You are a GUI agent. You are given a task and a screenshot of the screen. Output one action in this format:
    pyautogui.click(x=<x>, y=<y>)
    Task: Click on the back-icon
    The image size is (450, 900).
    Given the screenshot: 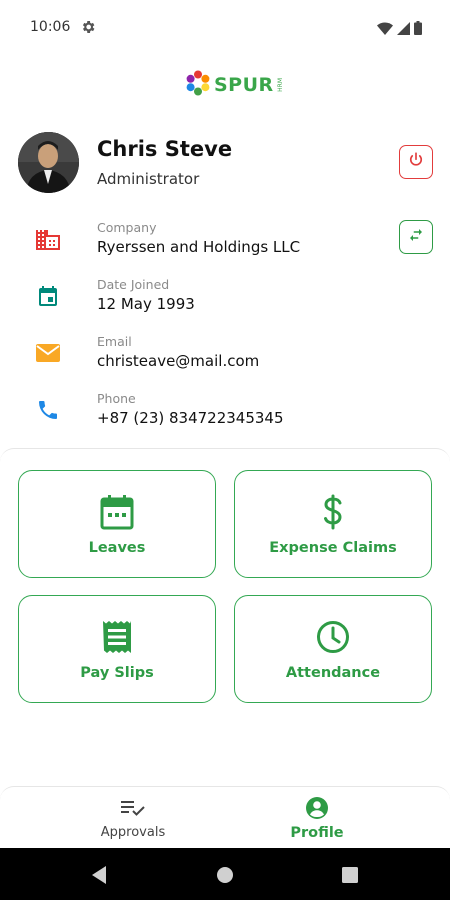 What is the action you would take?
    pyautogui.click(x=99, y=875)
    